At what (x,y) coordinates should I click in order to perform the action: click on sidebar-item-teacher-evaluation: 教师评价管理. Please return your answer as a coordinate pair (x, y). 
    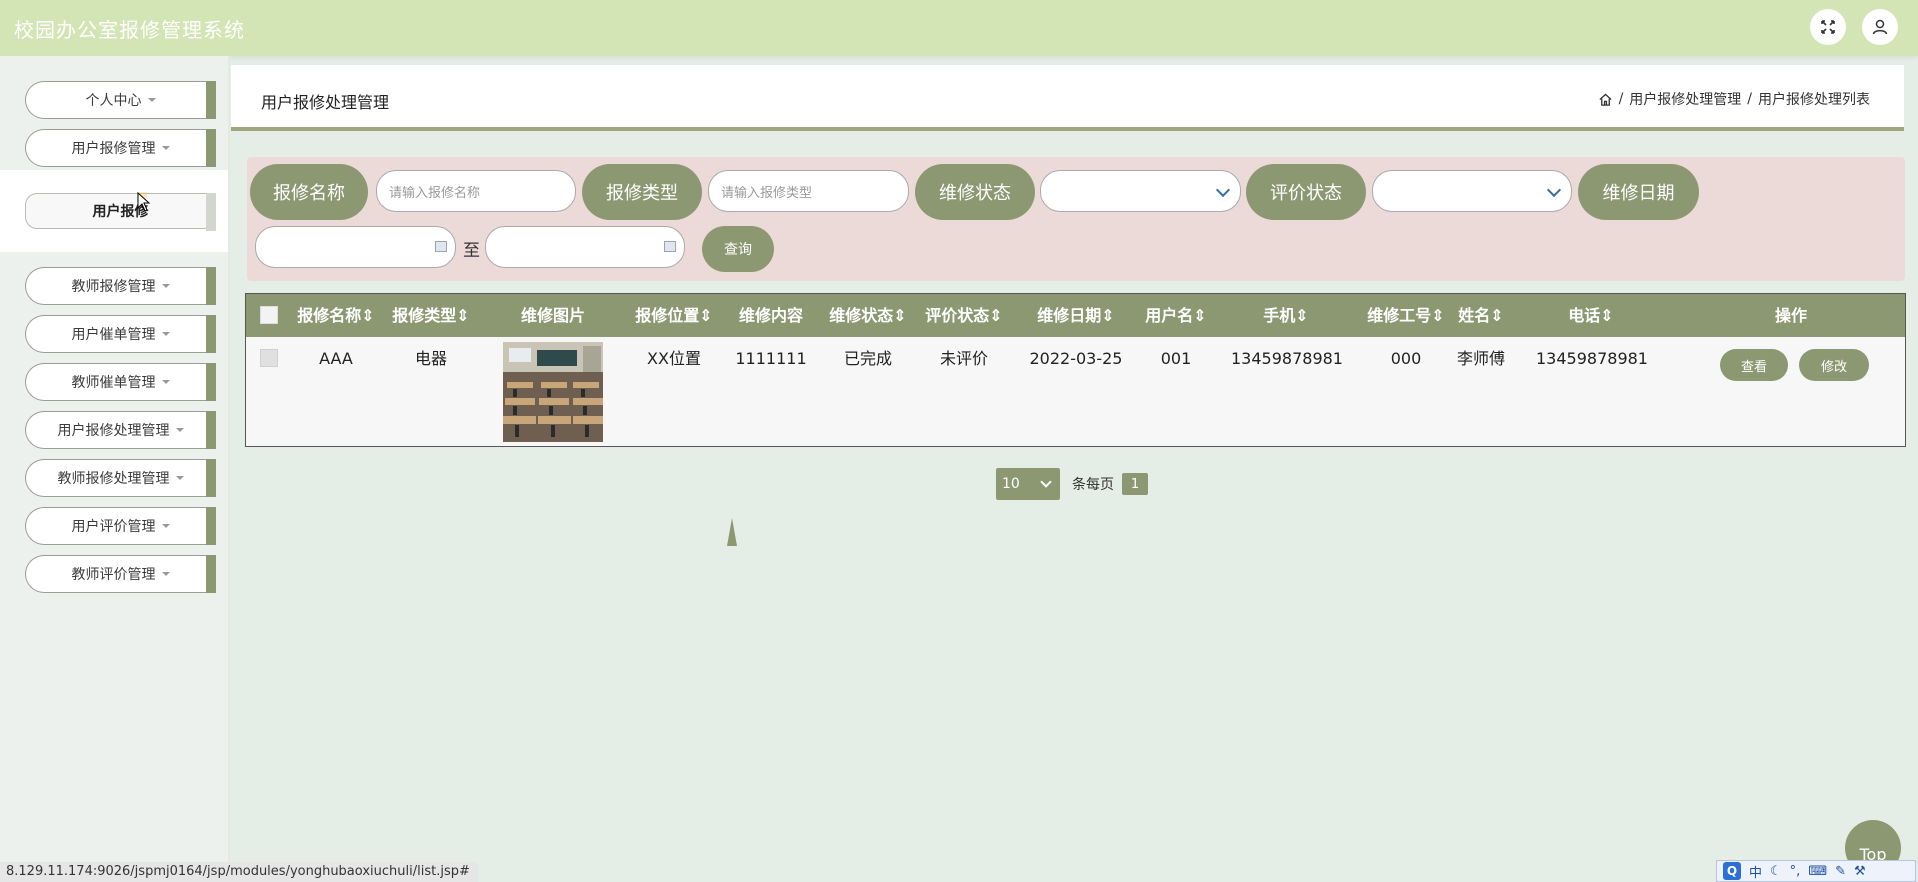
    Looking at the image, I should click on (120, 574).